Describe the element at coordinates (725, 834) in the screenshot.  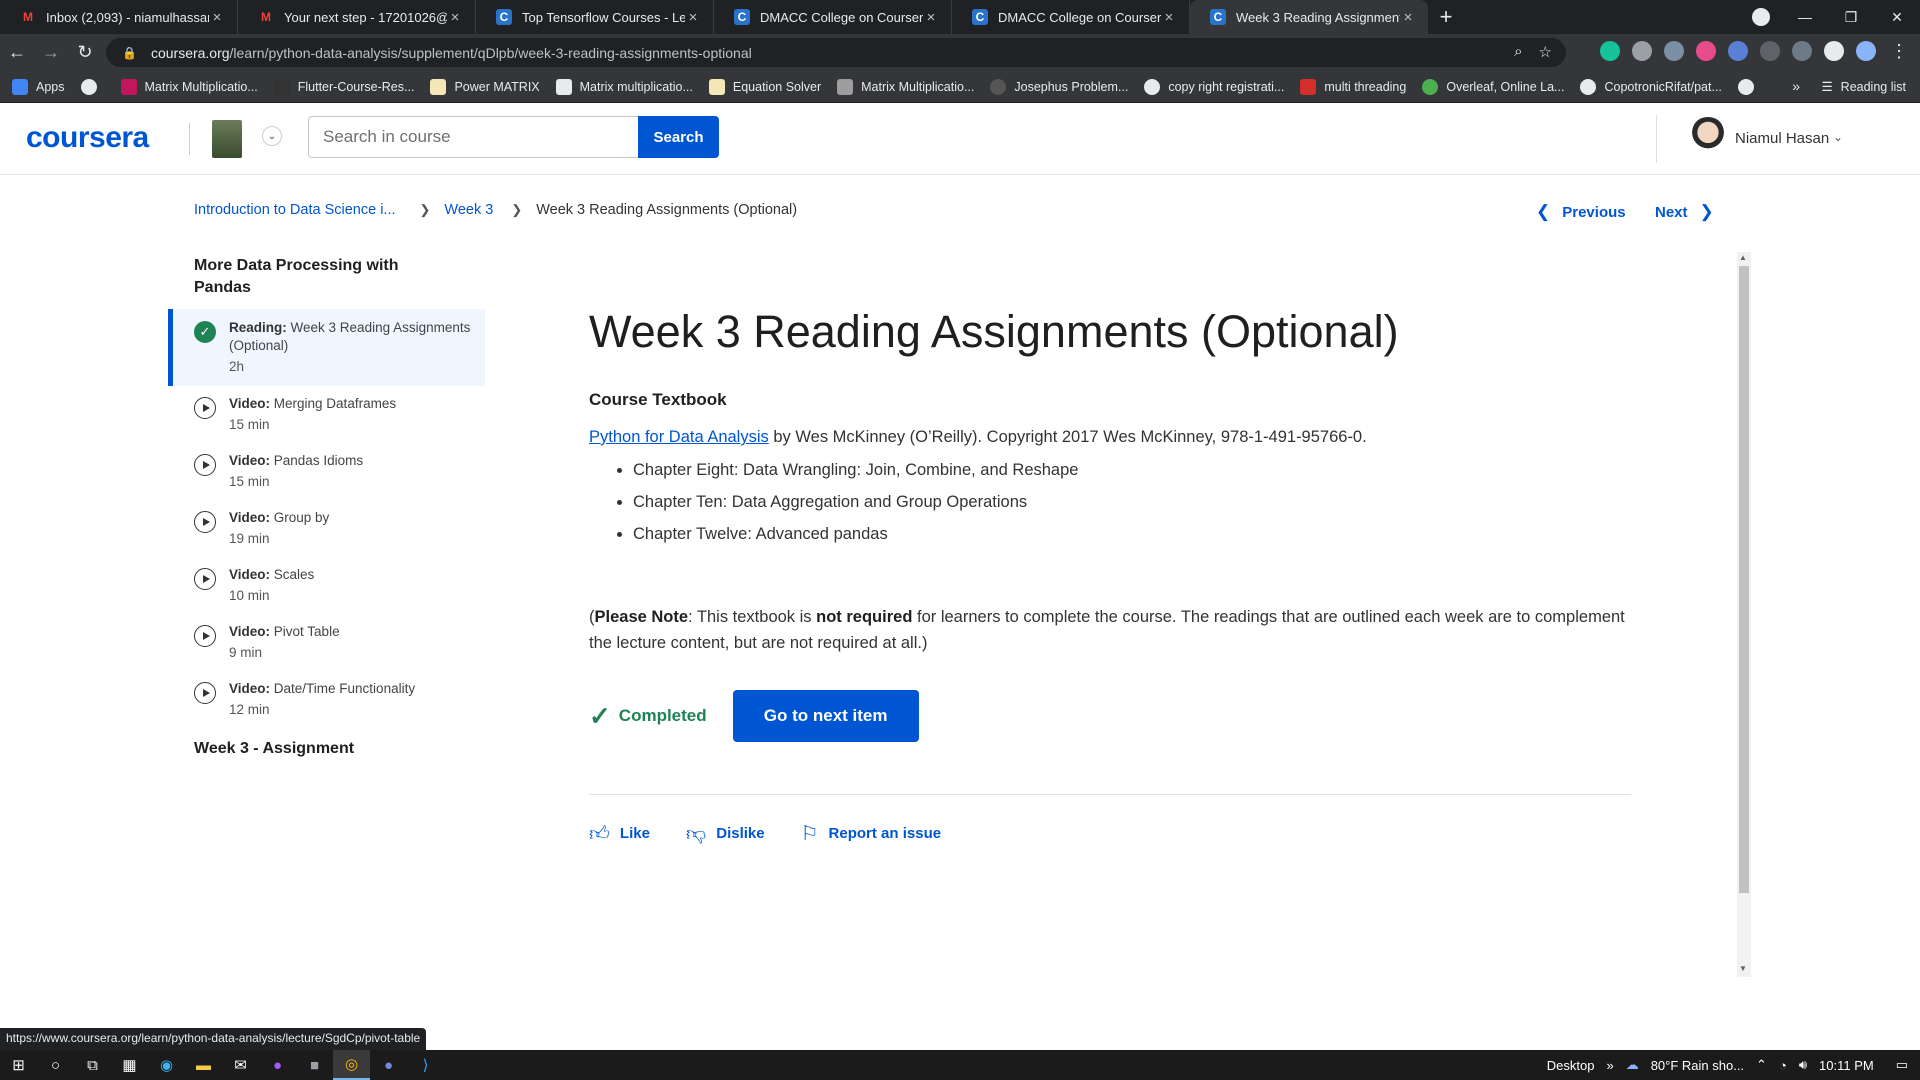
I see `dislike-button: 👎︎ Dislike` at that location.